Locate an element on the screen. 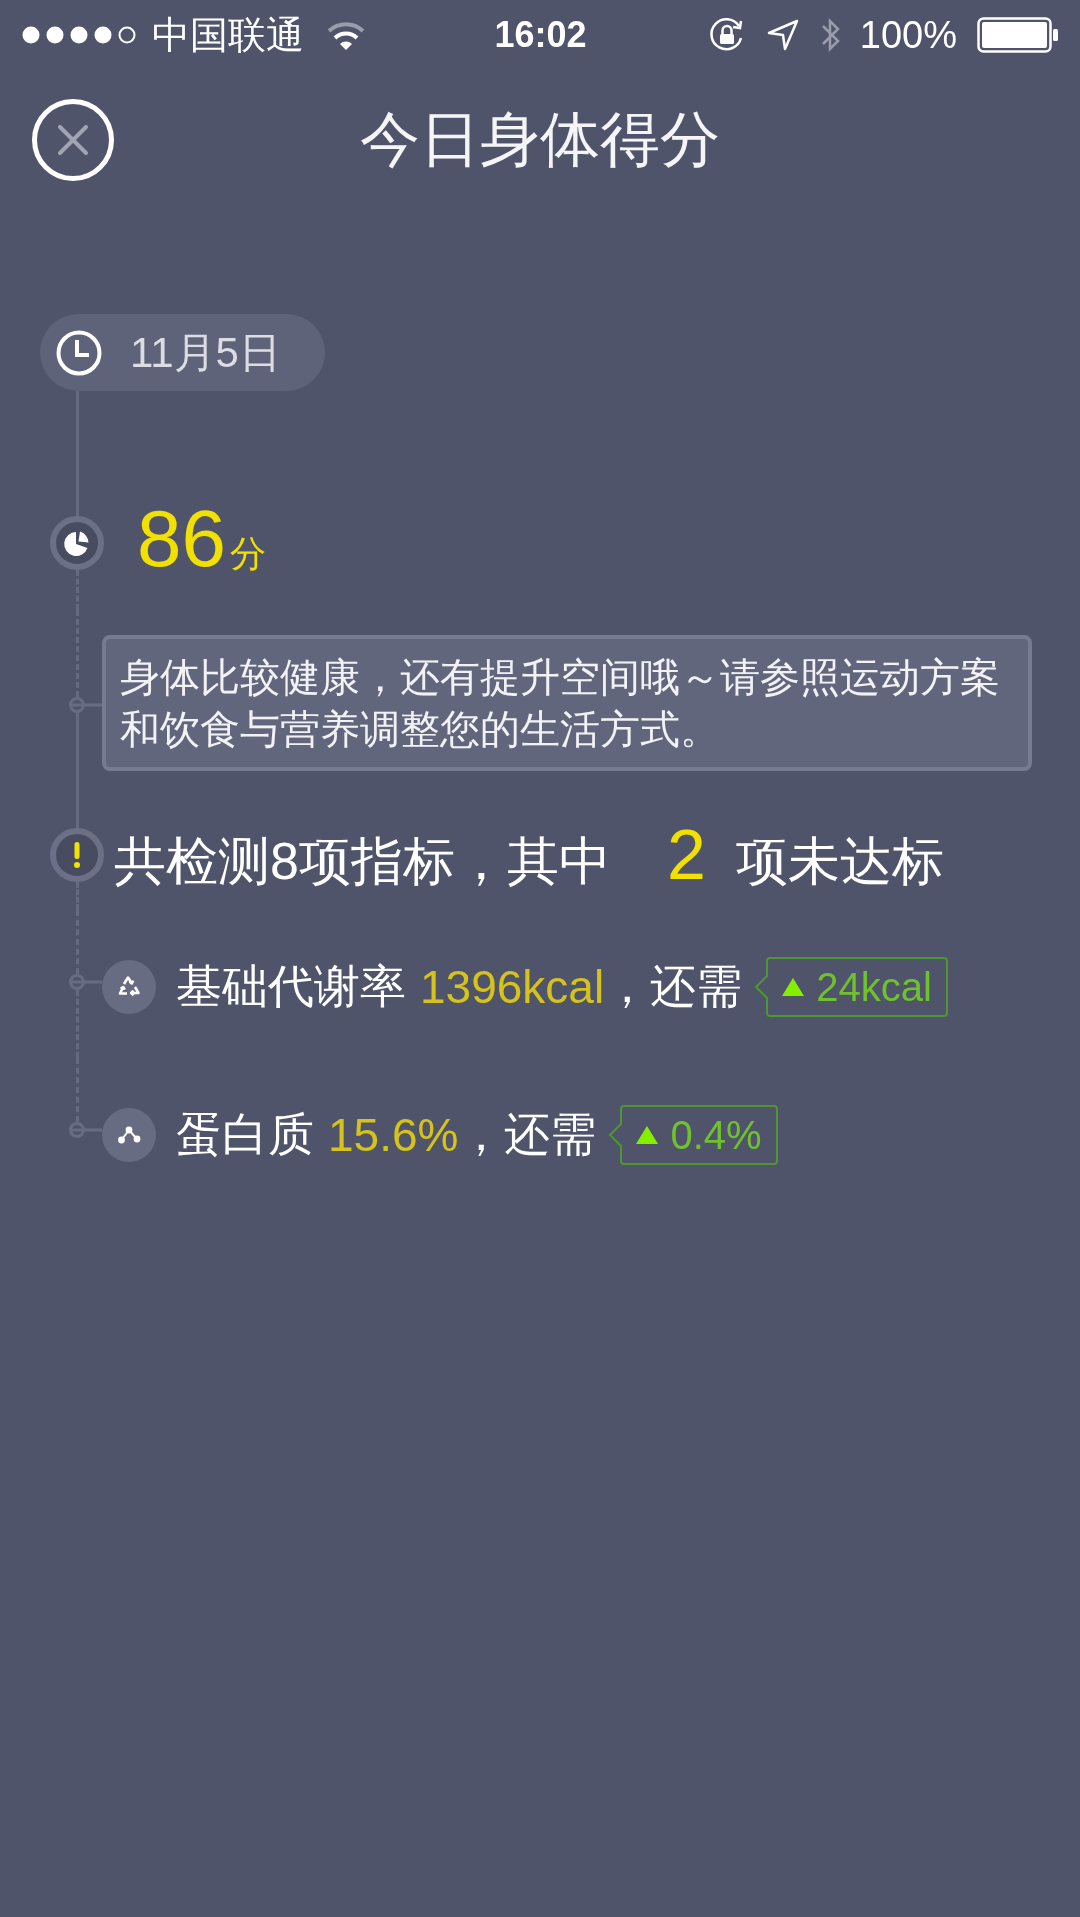  indicator-value: 1396kcal is located at coordinates (512, 987).